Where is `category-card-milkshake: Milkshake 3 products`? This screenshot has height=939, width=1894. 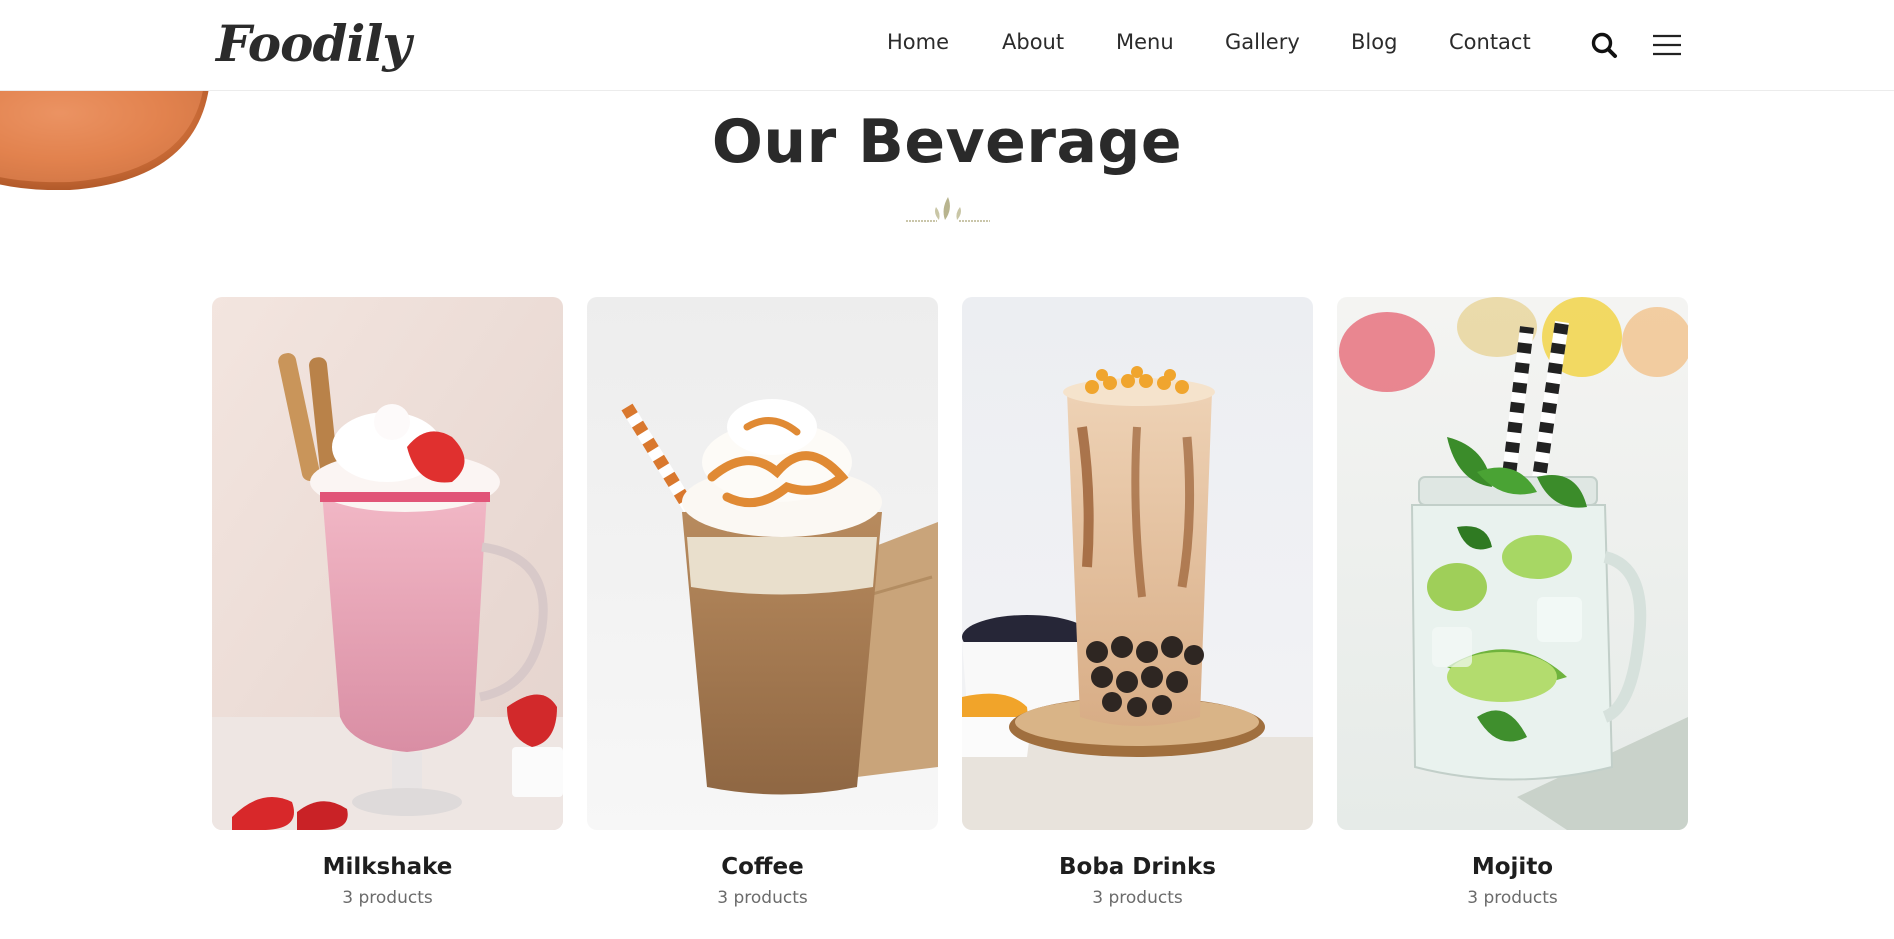
category-card-milkshake: Milkshake 3 products is located at coordinates (387, 603).